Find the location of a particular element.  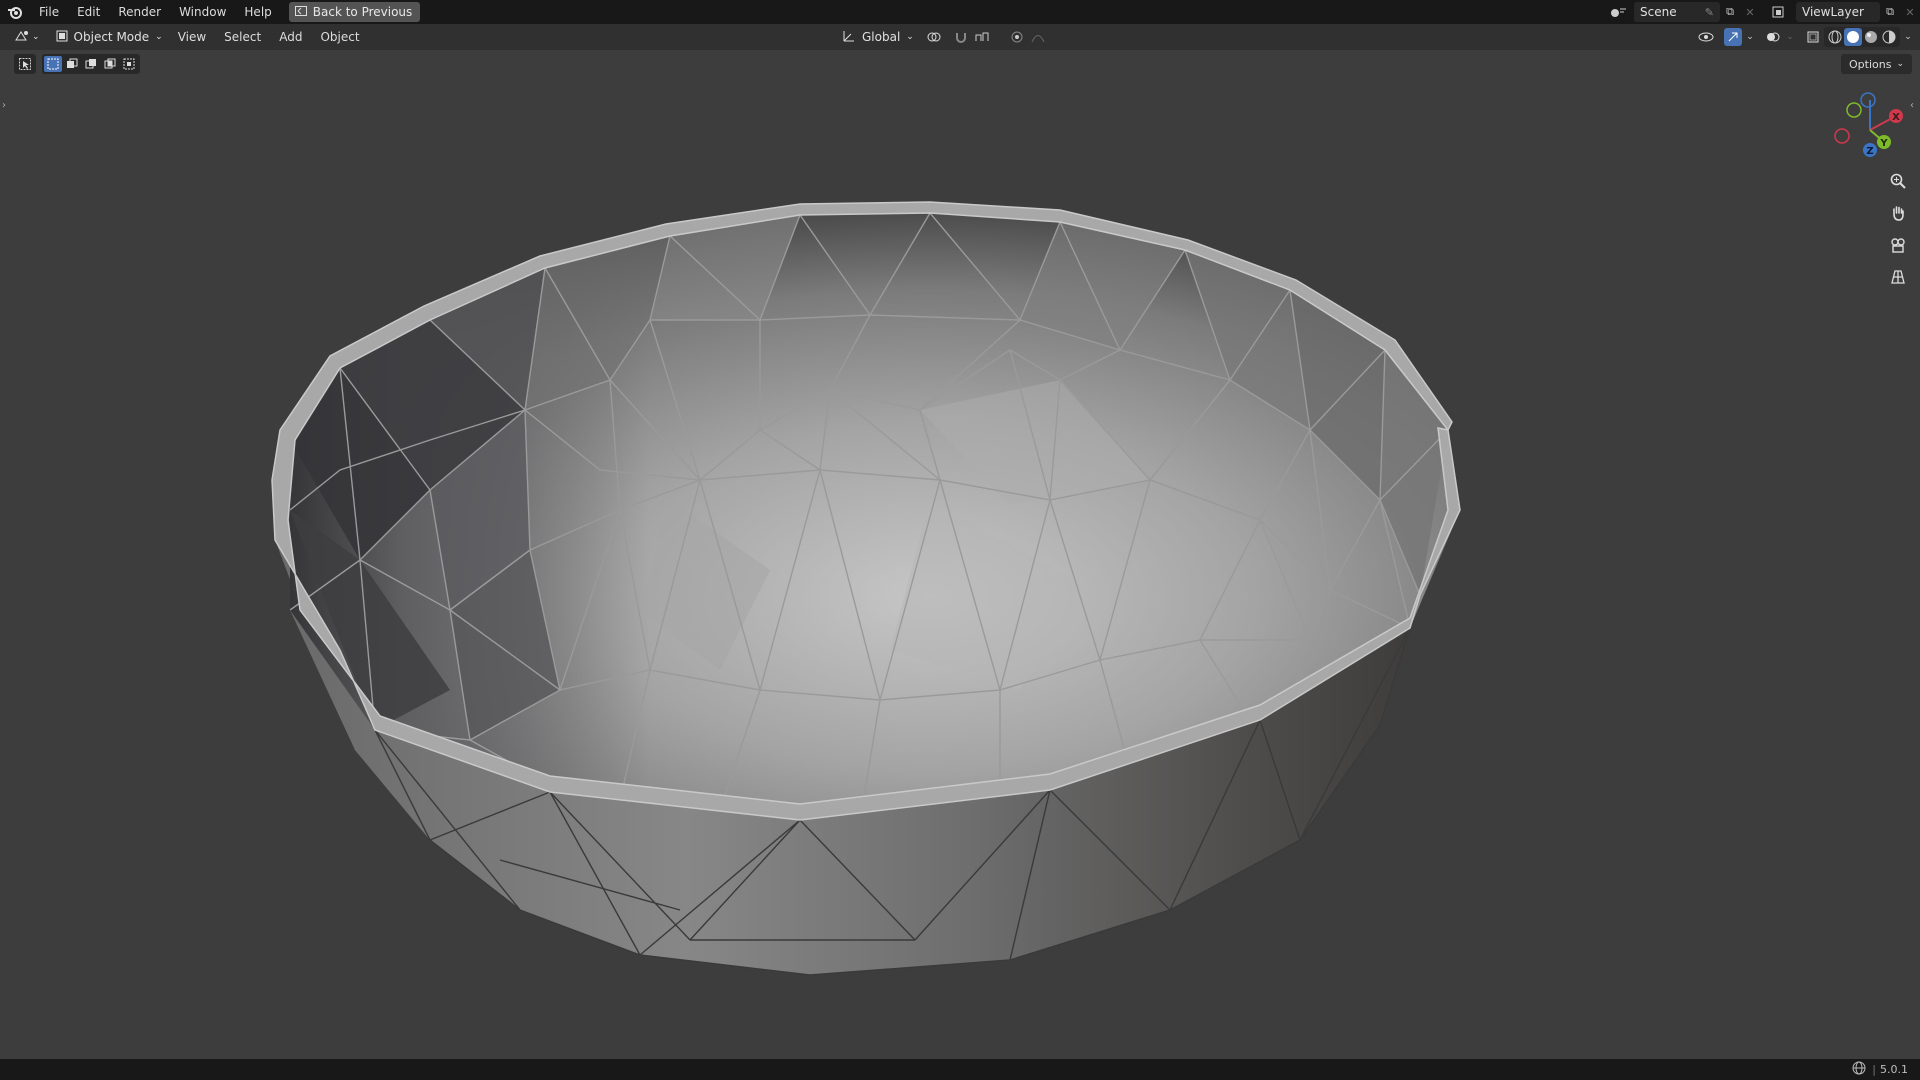

pin-icon: ✎ is located at coordinates (1709, 12).